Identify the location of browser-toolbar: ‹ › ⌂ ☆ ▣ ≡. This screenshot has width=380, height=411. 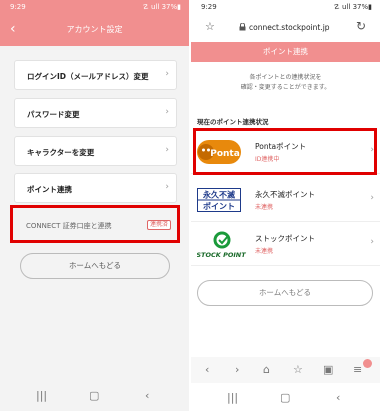
(285, 370).